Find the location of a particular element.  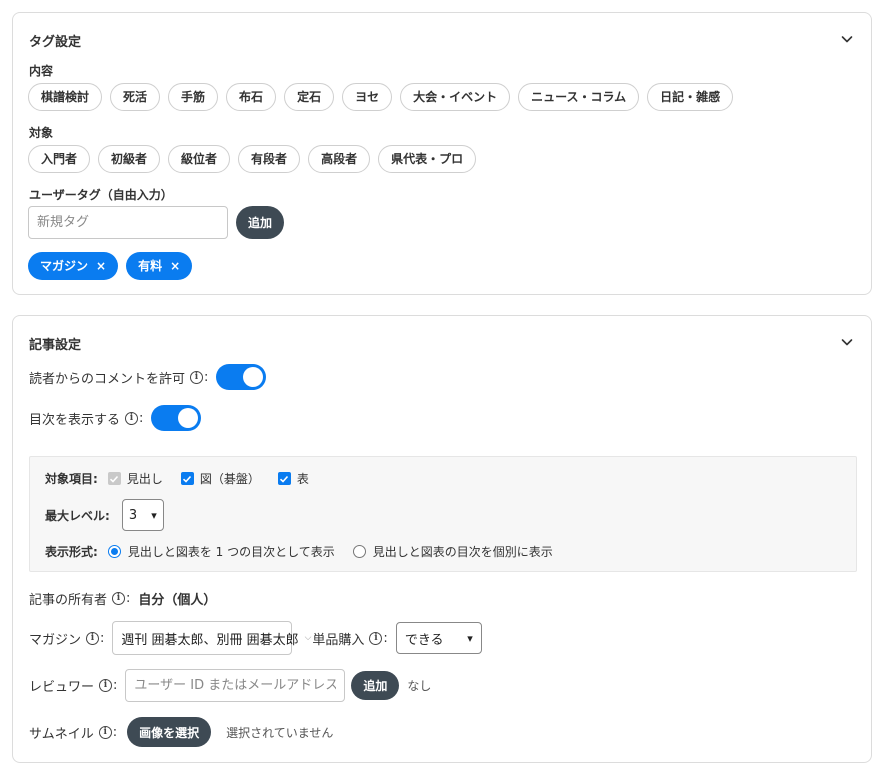

magazine-select: 週刊 囲碁太郎、別冊 囲碁太郎 ⌵ is located at coordinates (212, 638).